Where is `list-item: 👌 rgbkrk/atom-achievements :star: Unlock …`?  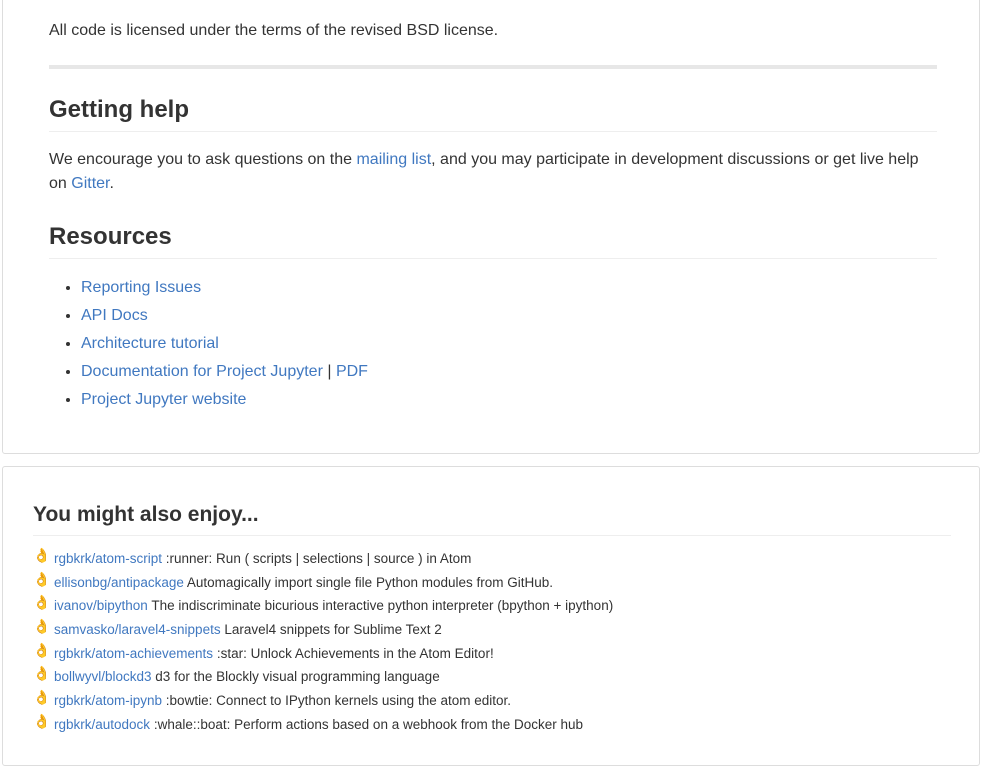 list-item: 👌 rgbkrk/atom-achievements :star: Unlock … is located at coordinates (323, 654).